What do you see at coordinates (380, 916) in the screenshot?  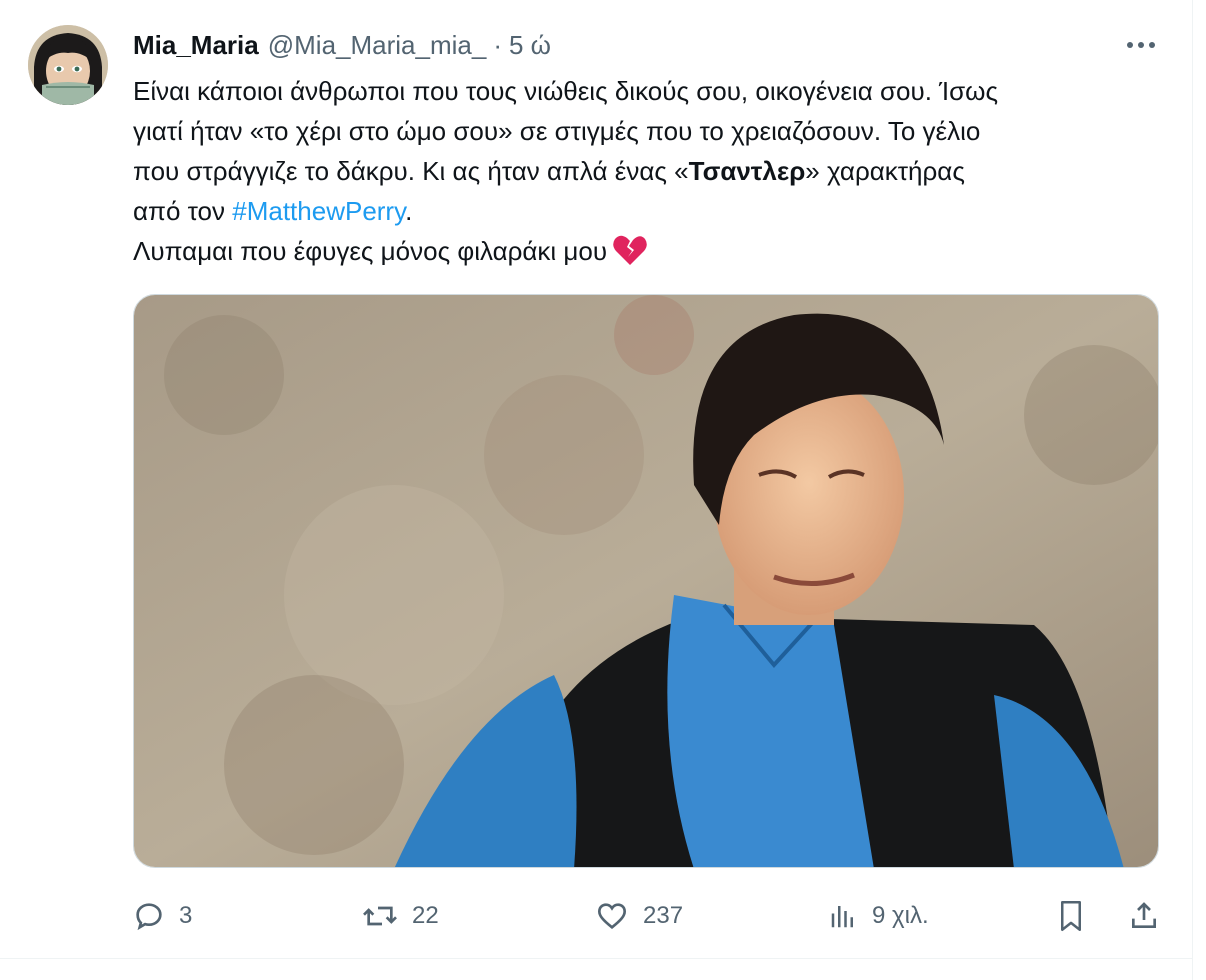 I see `retweet-icon` at bounding box center [380, 916].